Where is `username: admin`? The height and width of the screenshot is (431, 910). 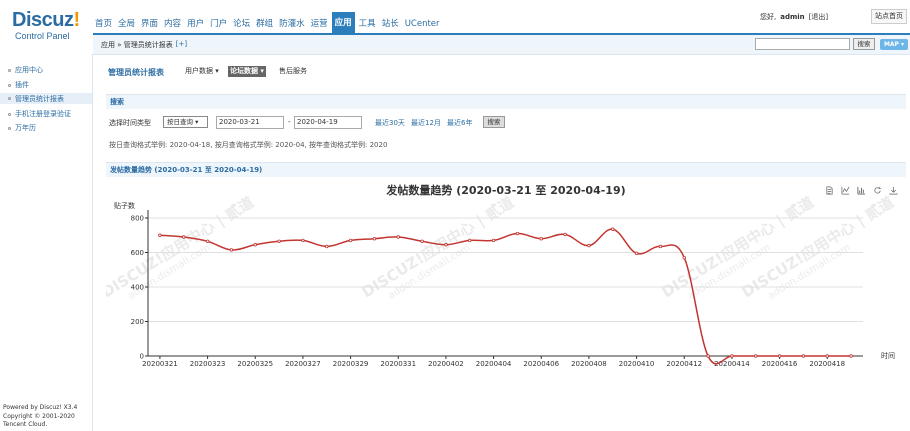
username: admin is located at coordinates (792, 17).